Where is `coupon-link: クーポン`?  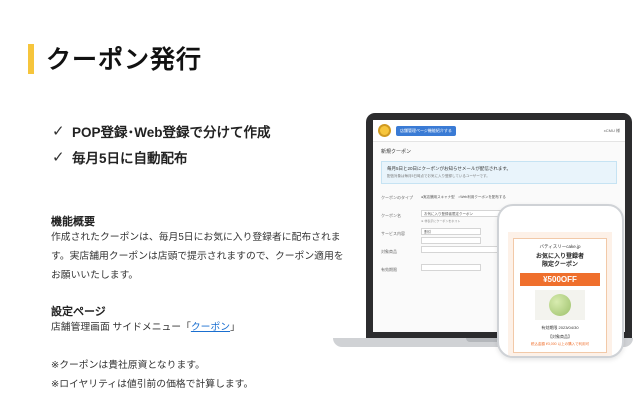
coupon-link: クーポン is located at coordinates (210, 327).